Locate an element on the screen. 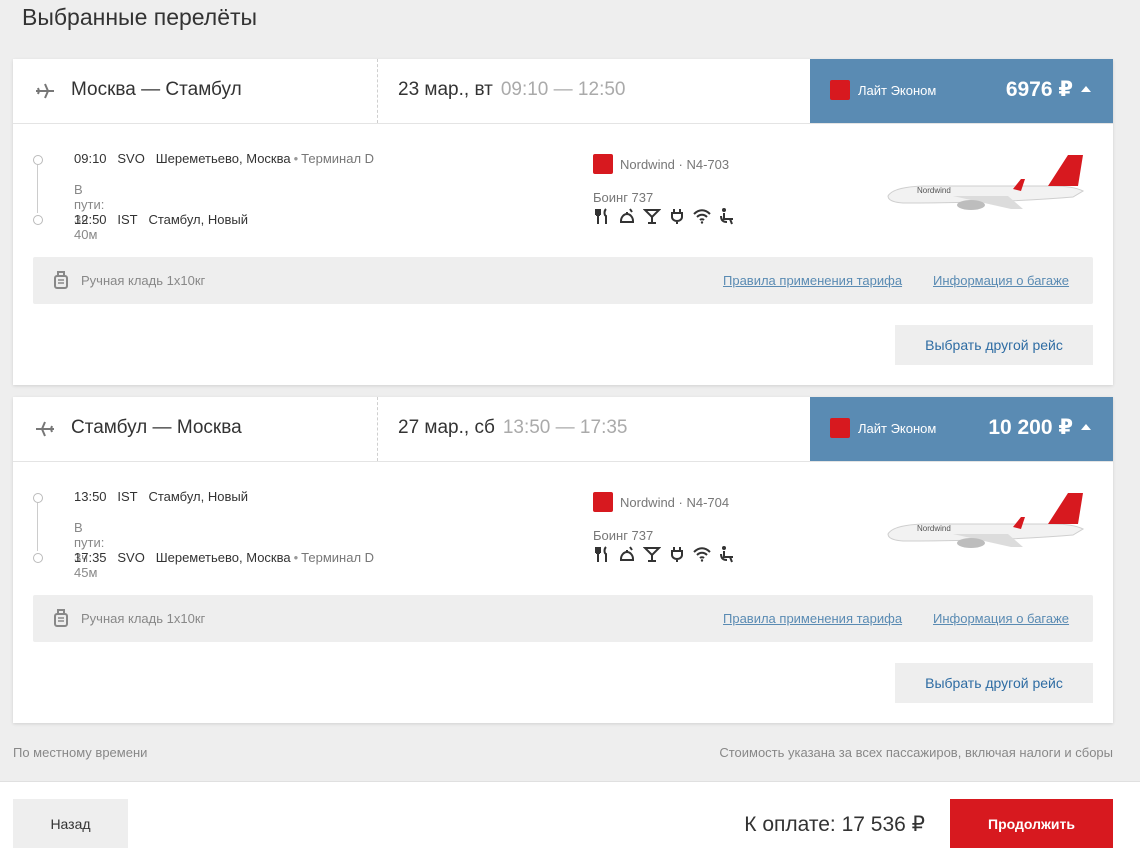  flight-datetime: 27 мар., сб 13:50 — 17:35 is located at coordinates (512, 428).